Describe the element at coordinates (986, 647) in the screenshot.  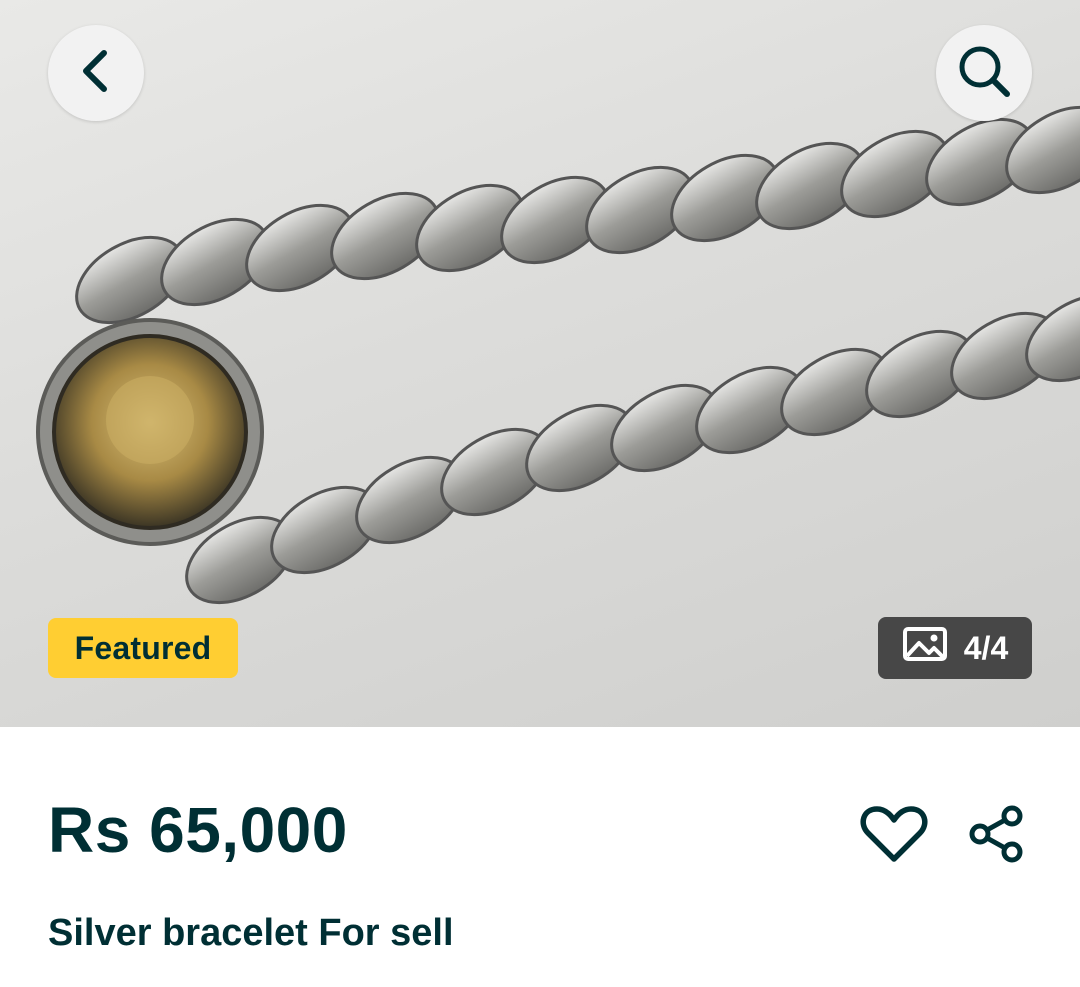
I see `image-counter-text: 4/4` at that location.